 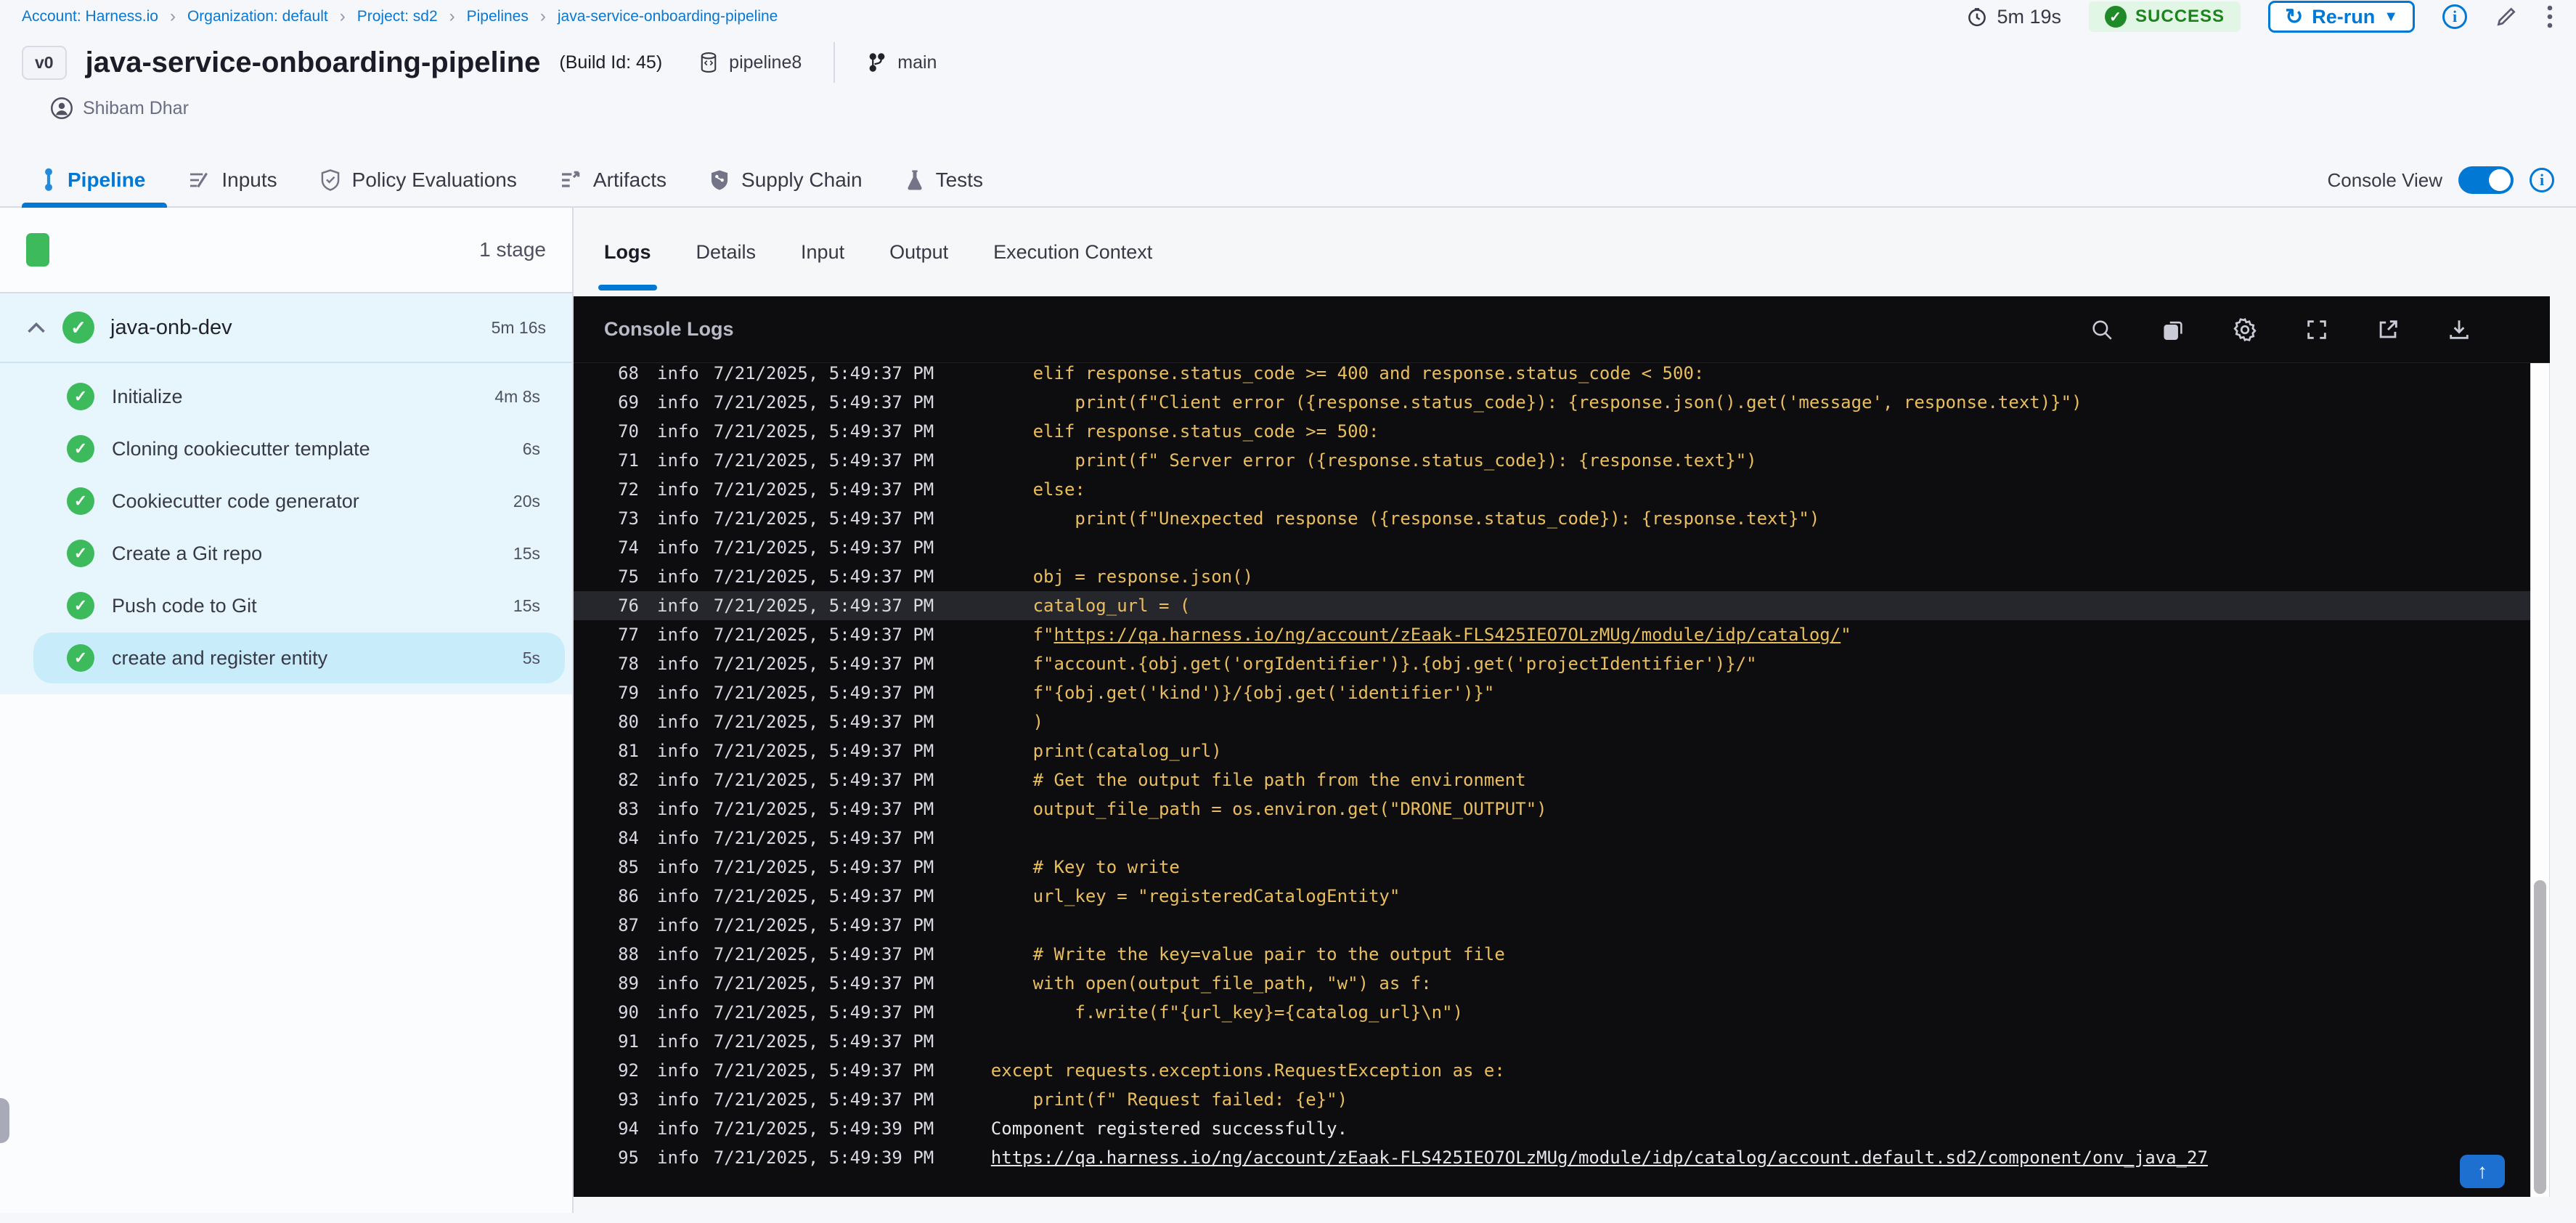 What do you see at coordinates (708, 62) in the screenshot?
I see `repository-icon` at bounding box center [708, 62].